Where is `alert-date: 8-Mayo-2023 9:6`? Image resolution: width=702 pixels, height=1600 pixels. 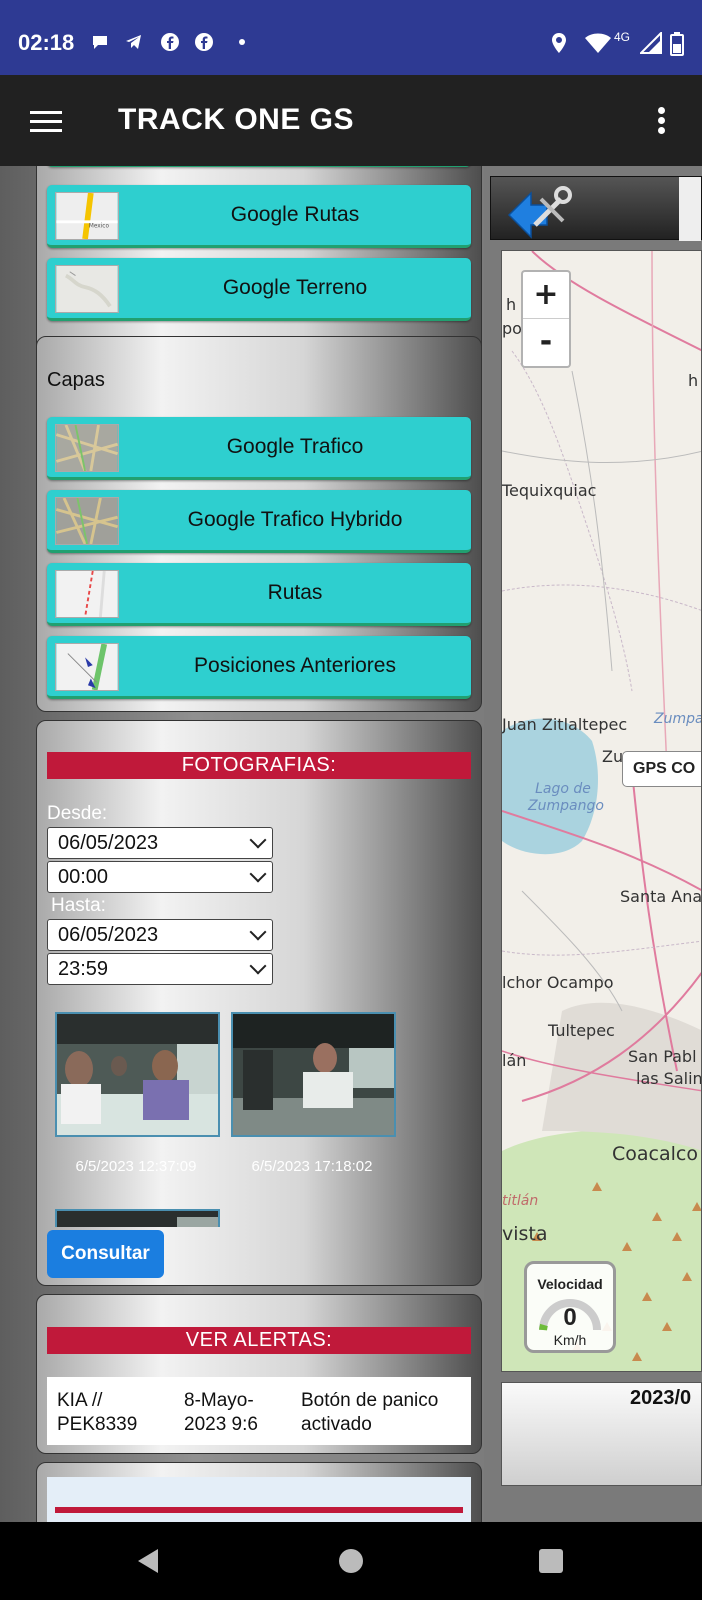 alert-date: 8-Mayo-2023 9:6 is located at coordinates (221, 1412).